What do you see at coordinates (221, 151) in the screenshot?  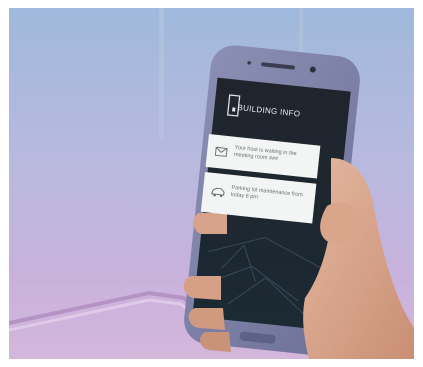 I see `envelope-icon` at bounding box center [221, 151].